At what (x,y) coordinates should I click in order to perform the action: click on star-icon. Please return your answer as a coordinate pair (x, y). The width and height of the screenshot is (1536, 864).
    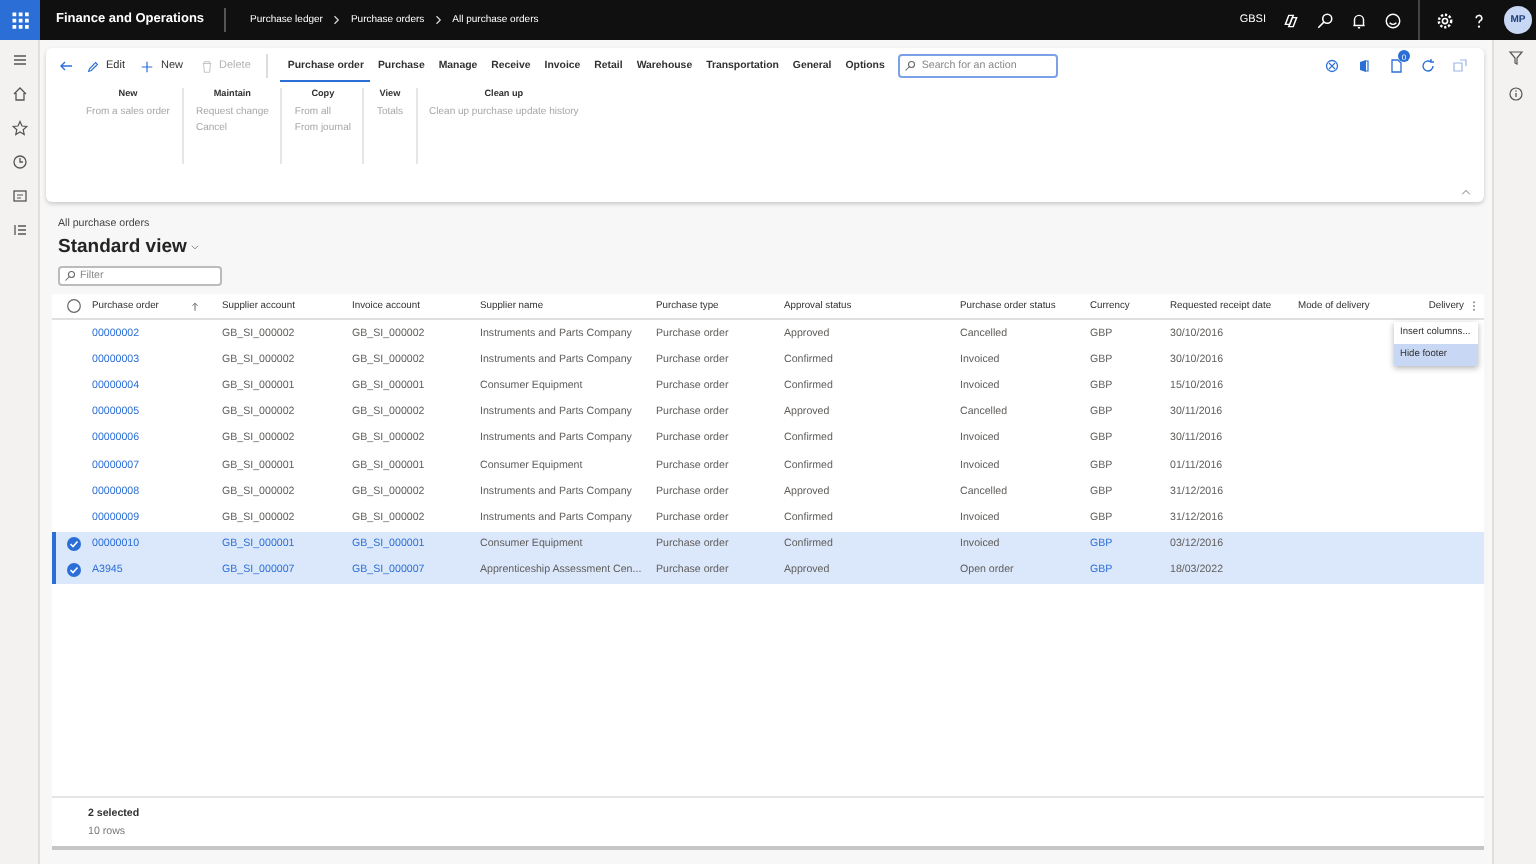
    Looking at the image, I should click on (19, 128).